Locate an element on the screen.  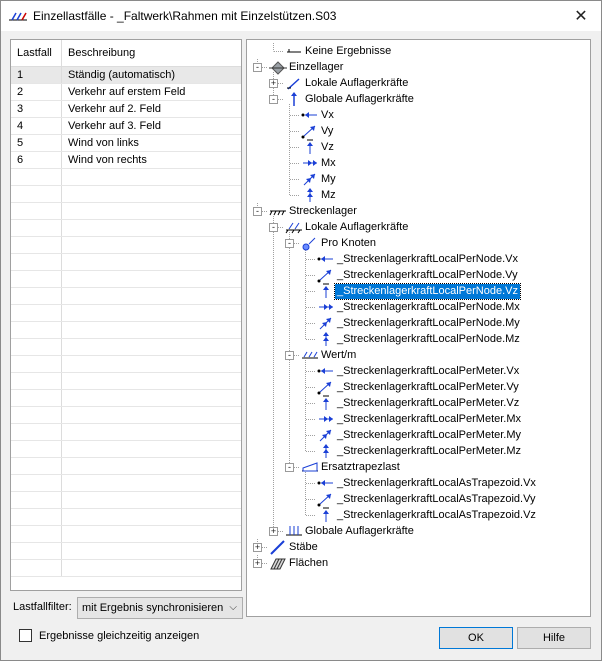
grid-row: 4 Verkehr auf 3. Feld is located at coordinates (126, 126).